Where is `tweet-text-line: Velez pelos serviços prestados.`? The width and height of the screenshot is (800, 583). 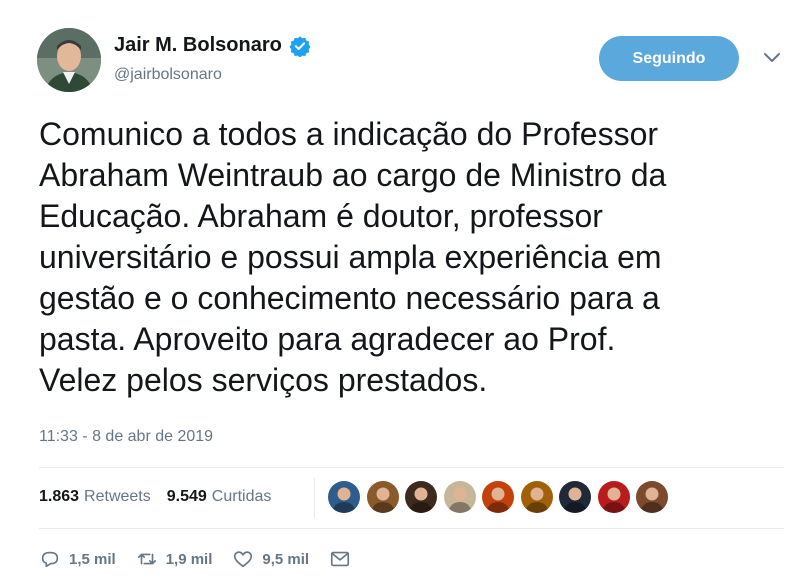
tweet-text-line: Velez pelos serviços prestados. is located at coordinates (263, 380).